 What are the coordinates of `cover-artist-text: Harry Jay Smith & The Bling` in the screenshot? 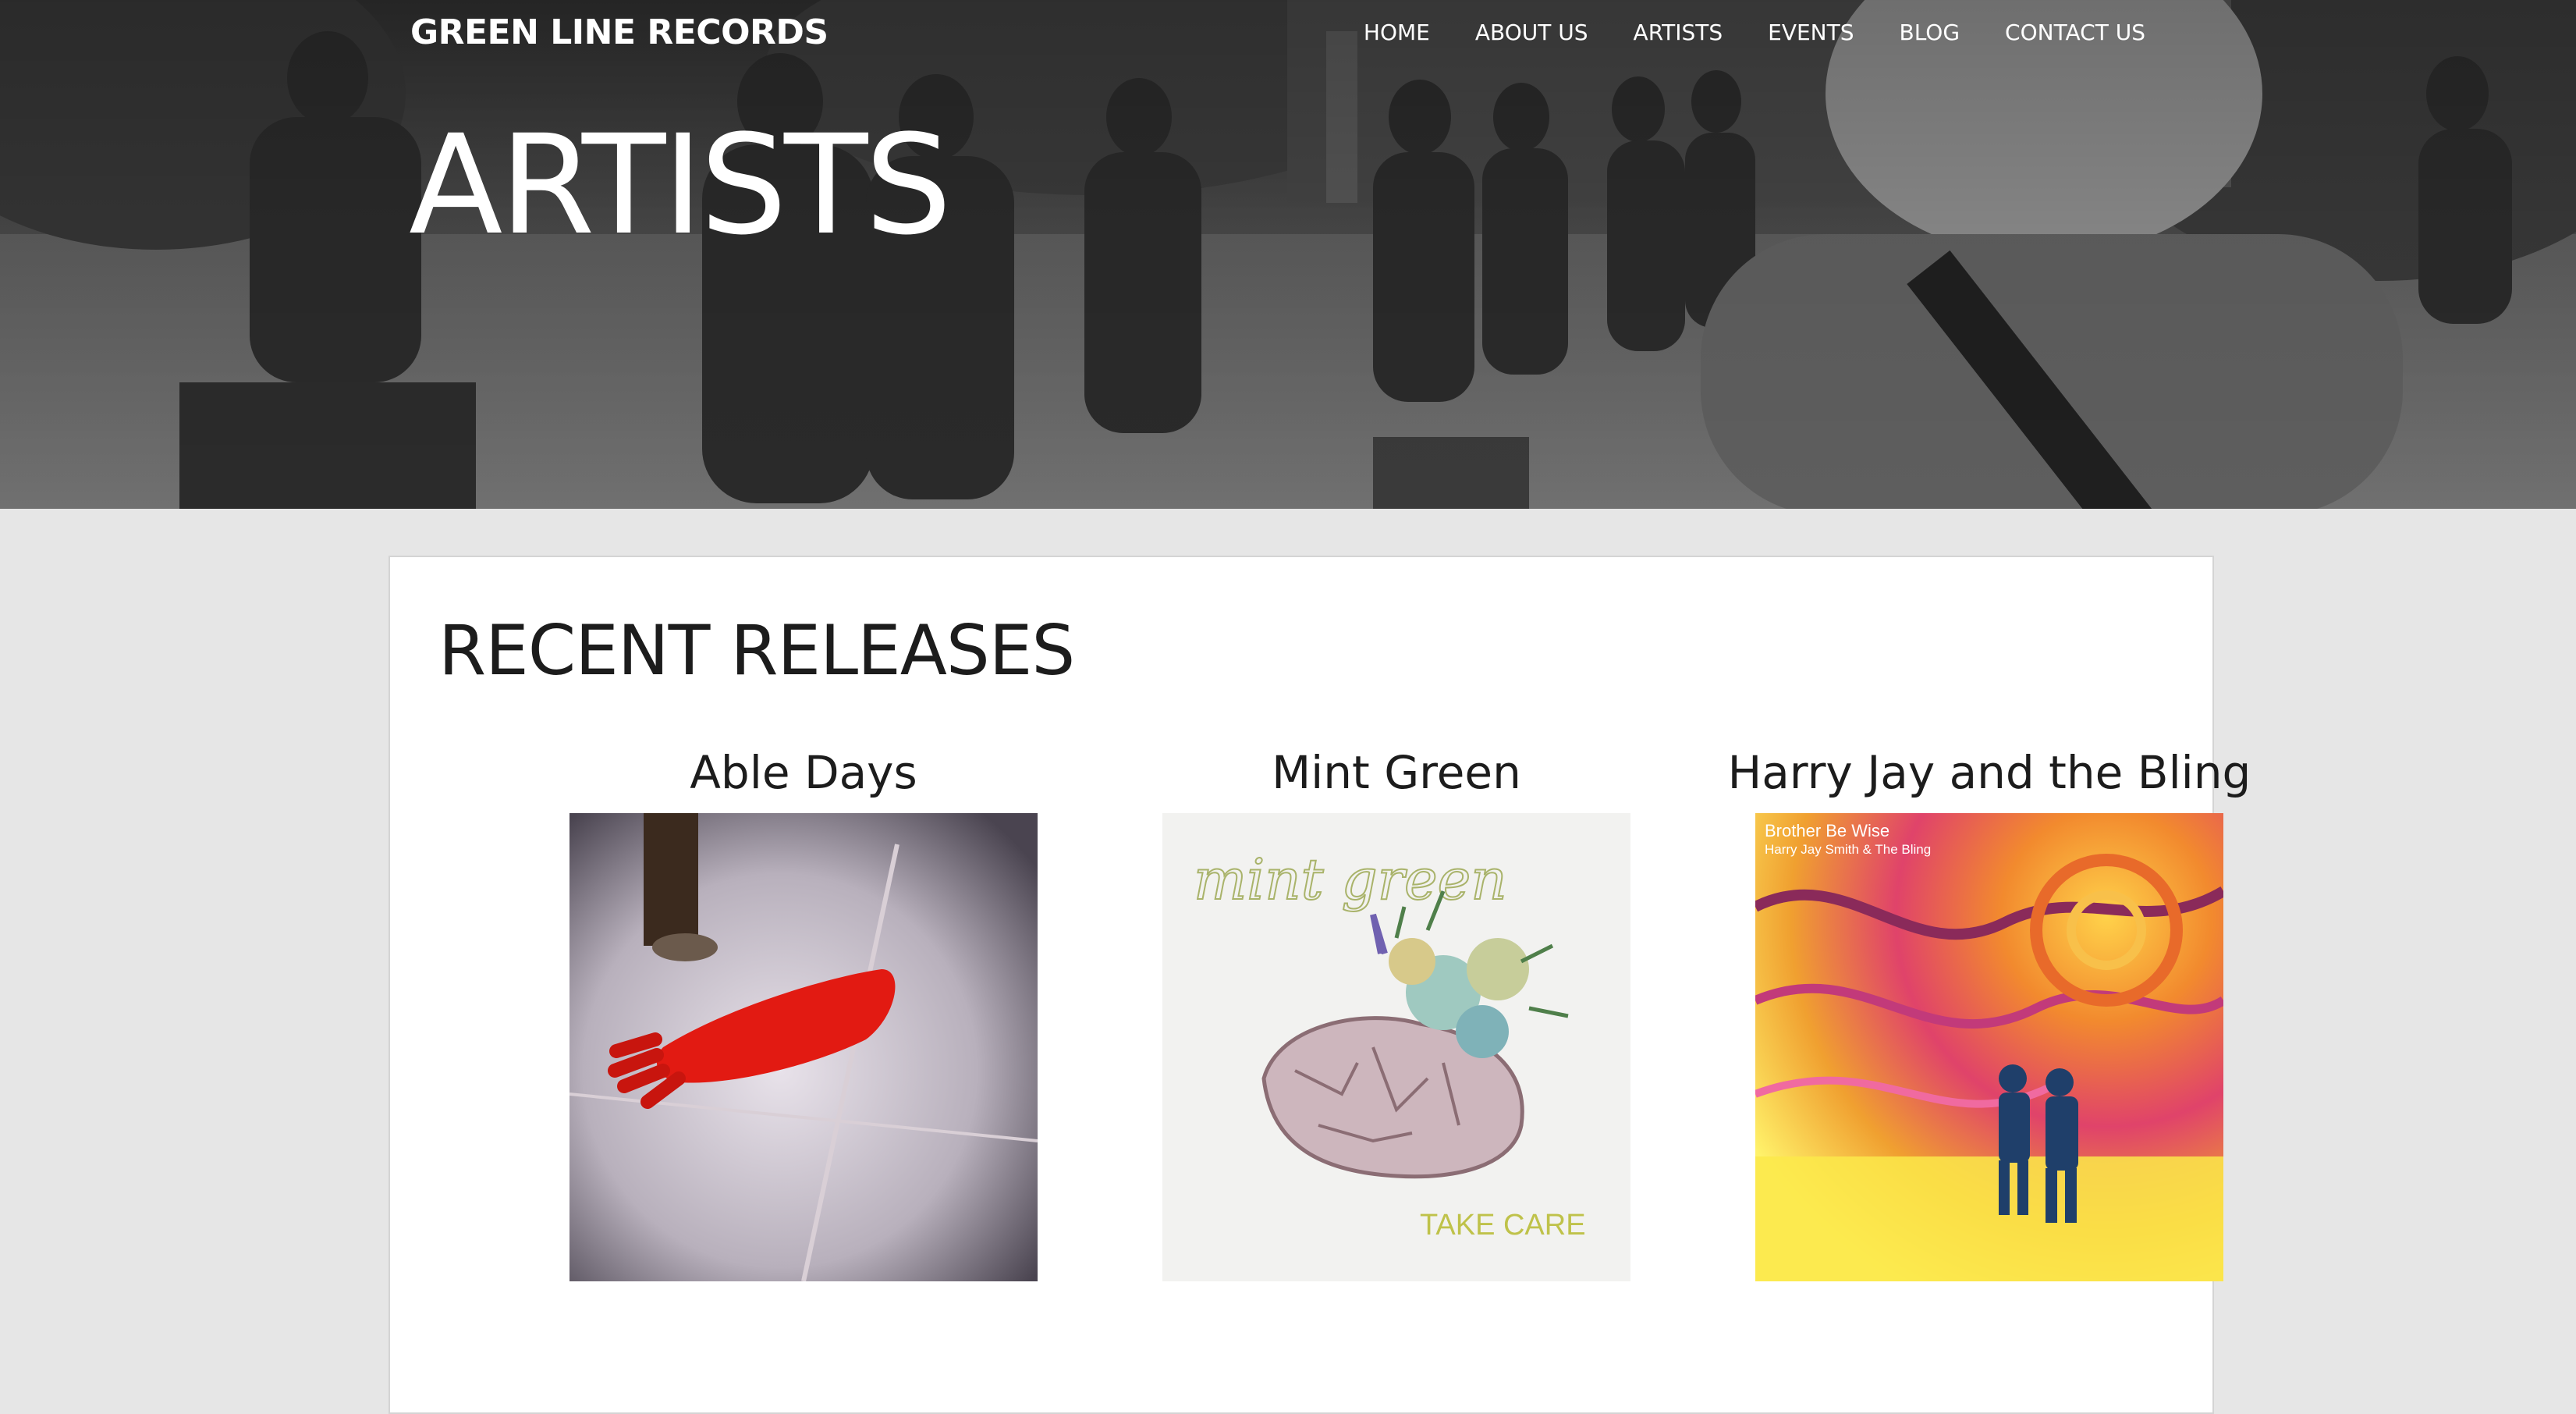 It's located at (1848, 849).